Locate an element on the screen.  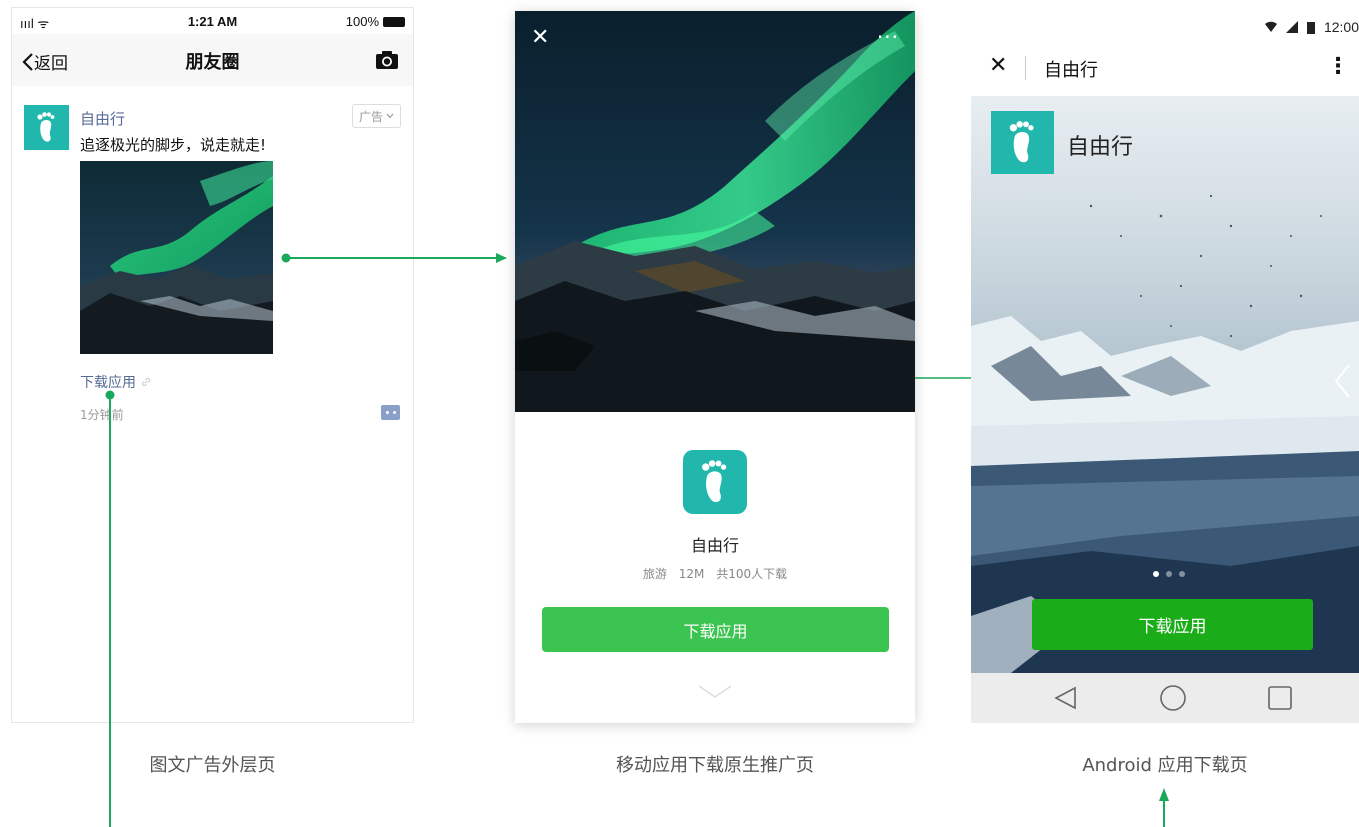
aurora-hero-image is located at coordinates (715, 211).